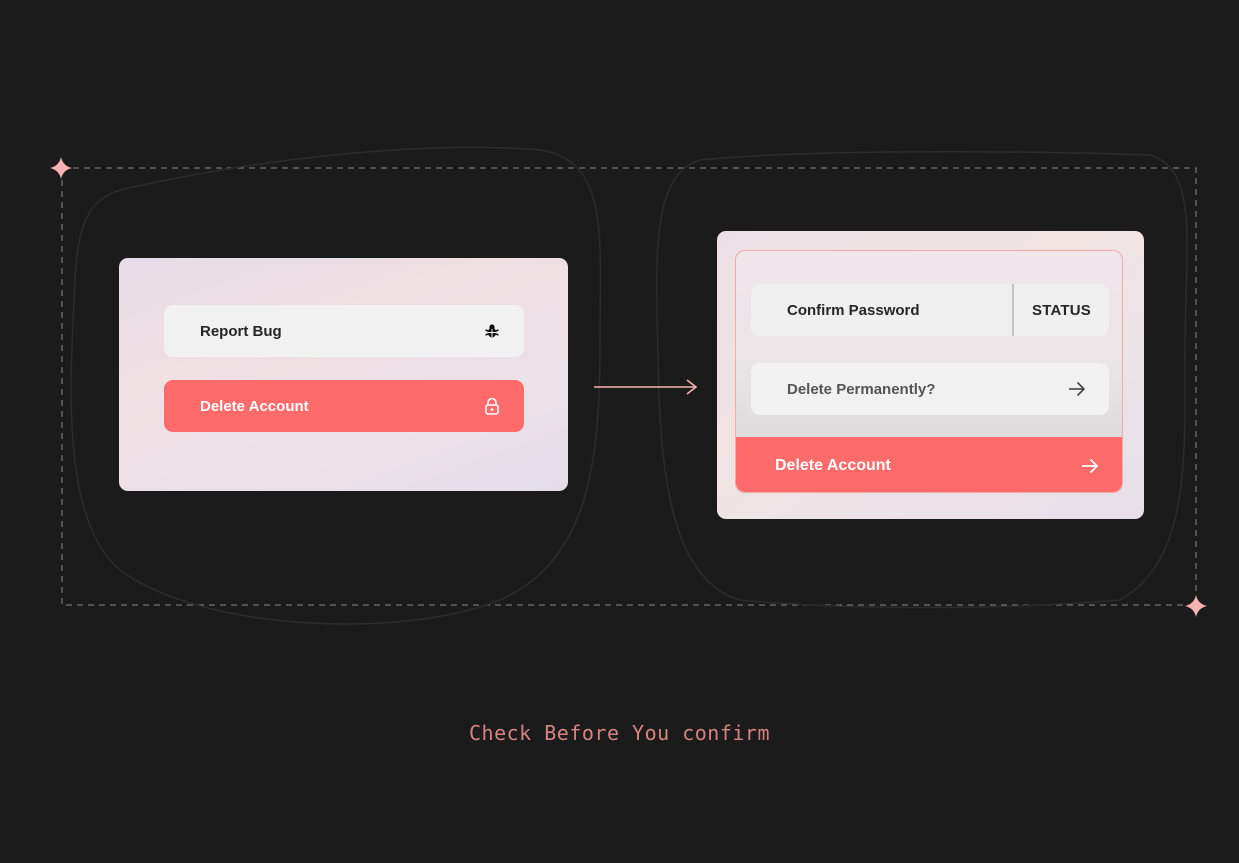  Describe the element at coordinates (1061, 310) in the screenshot. I see `status-badge: STATUS` at that location.